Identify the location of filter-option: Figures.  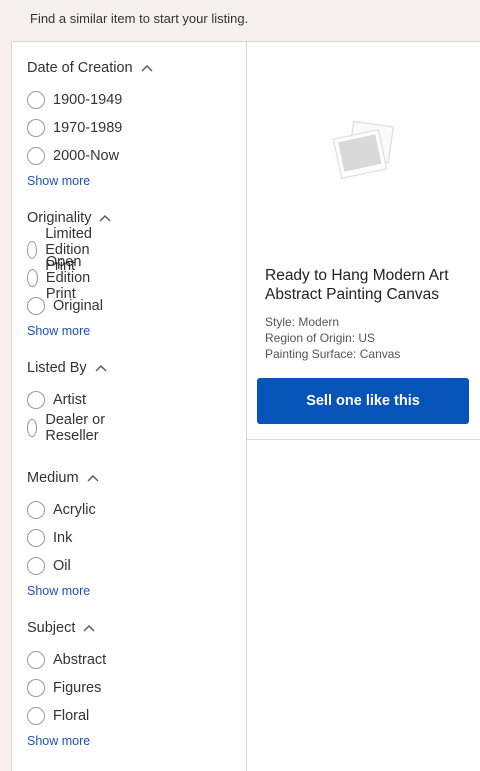
(64, 688).